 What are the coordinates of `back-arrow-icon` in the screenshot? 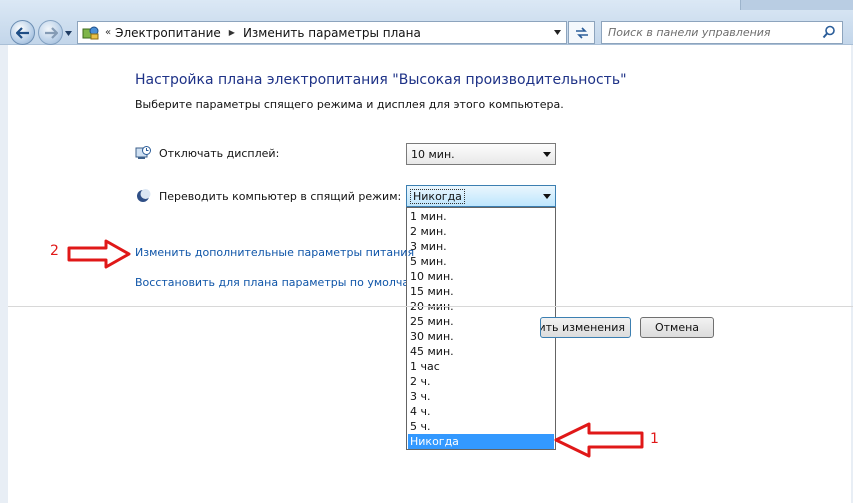 It's located at (22, 32).